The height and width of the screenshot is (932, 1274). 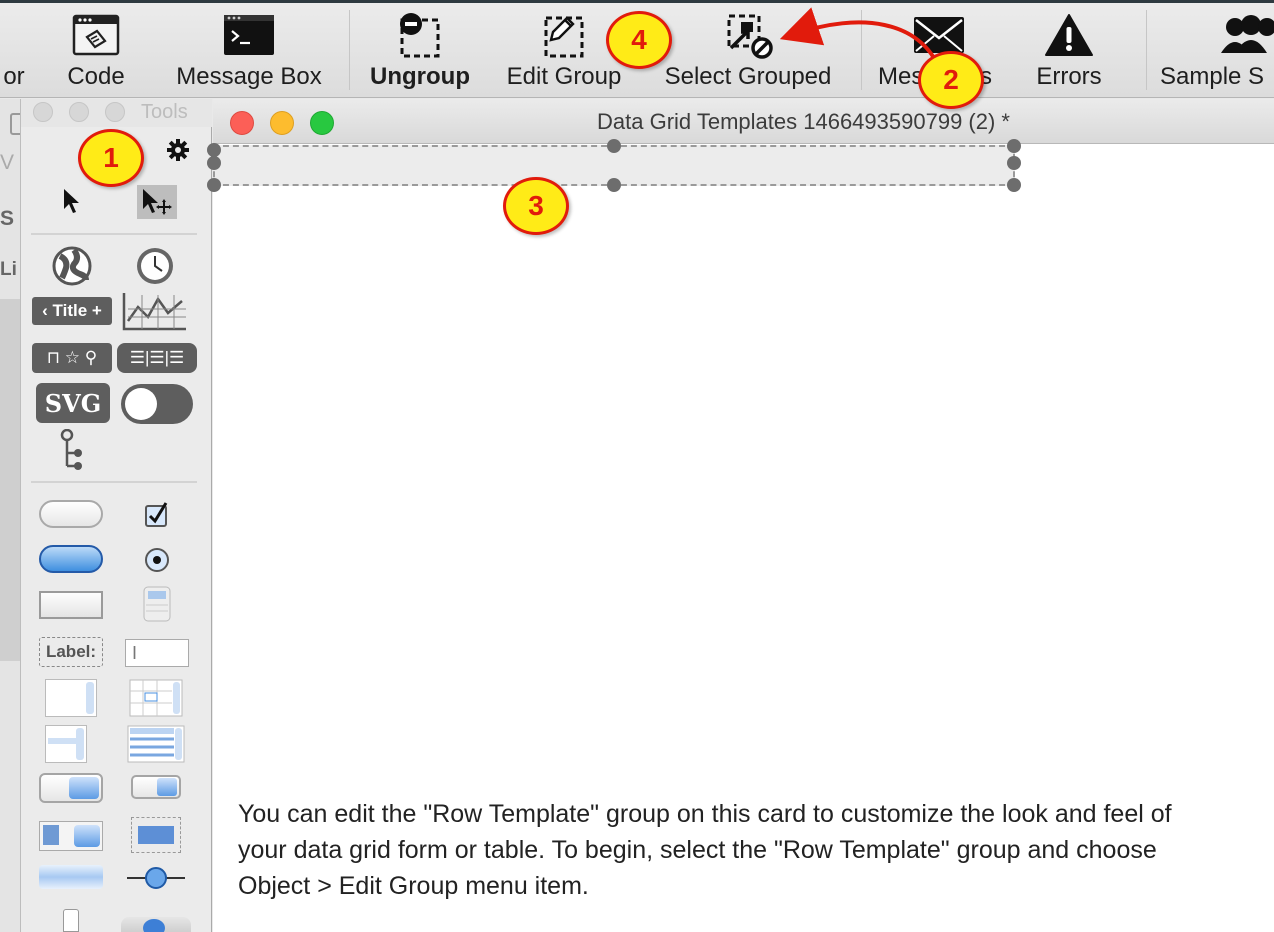 What do you see at coordinates (249, 76) in the screenshot?
I see `toolbar-message-box-label: Message Box` at bounding box center [249, 76].